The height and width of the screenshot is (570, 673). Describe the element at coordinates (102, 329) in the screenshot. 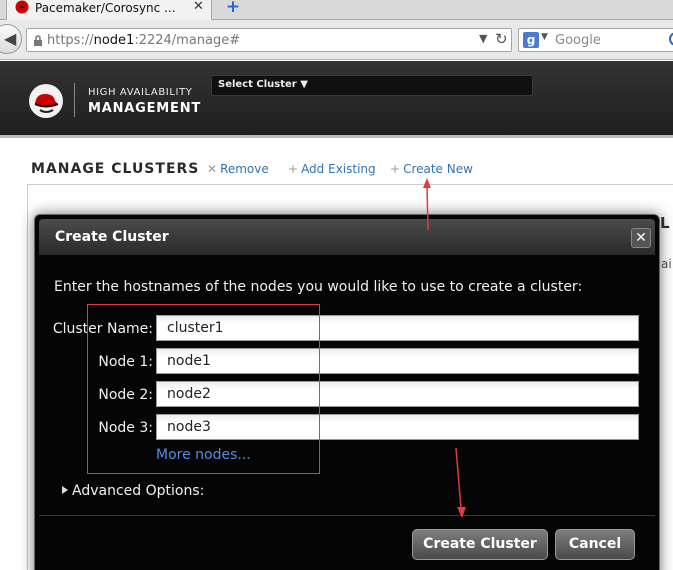

I see `cluster-name-label: Cluster Name:` at that location.